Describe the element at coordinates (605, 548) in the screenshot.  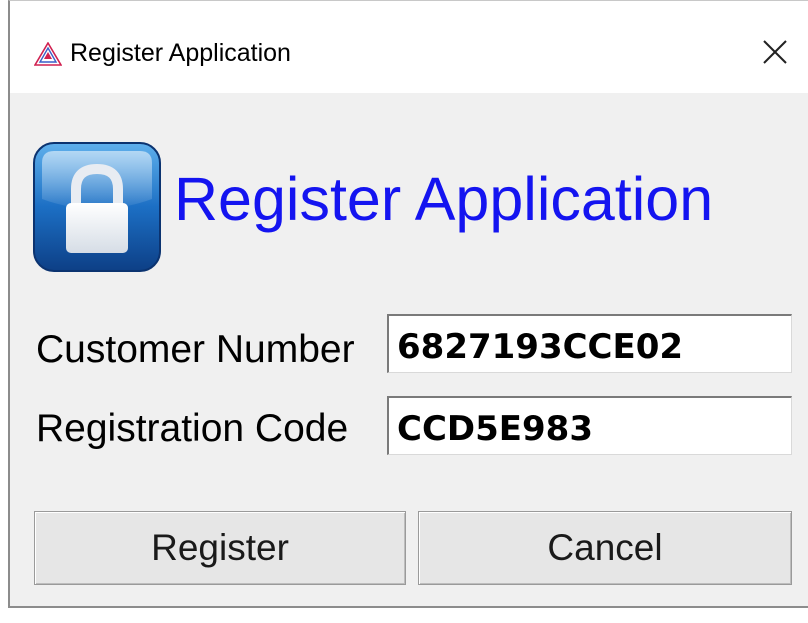
I see `cancel-button: Cancel` at that location.